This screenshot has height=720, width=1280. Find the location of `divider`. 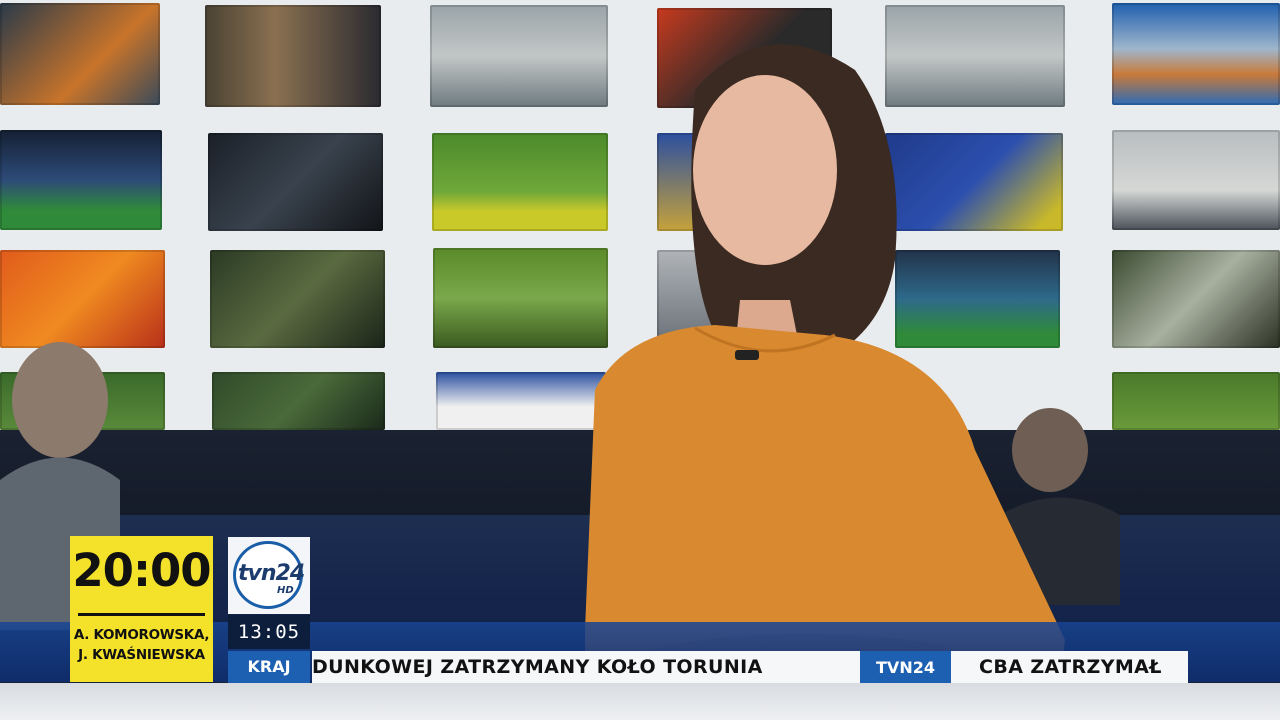

divider is located at coordinates (141, 614).